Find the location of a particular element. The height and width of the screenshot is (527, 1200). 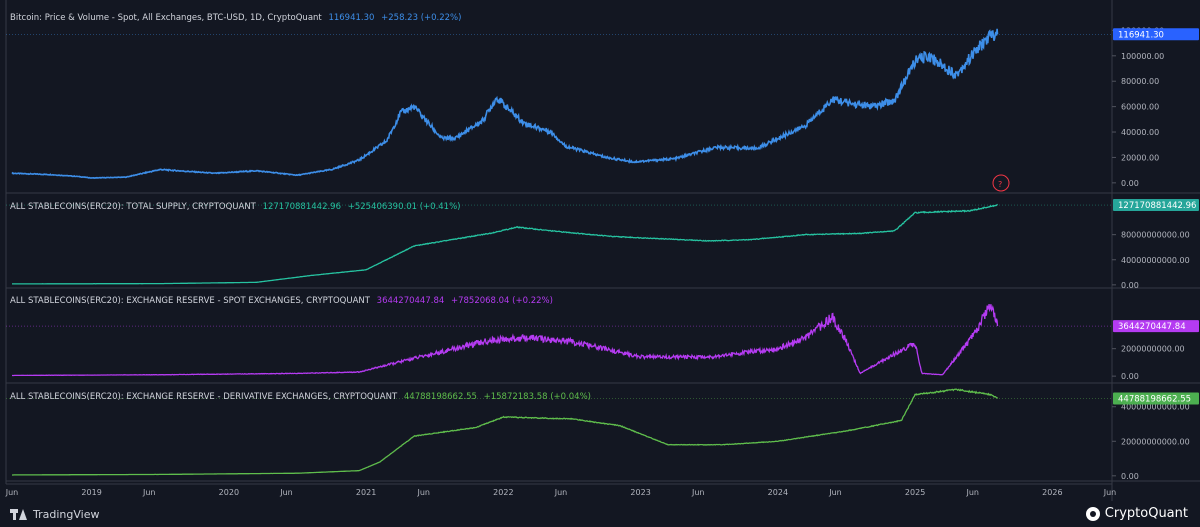

panel-value: 44788198662.55 is located at coordinates (440, 397).